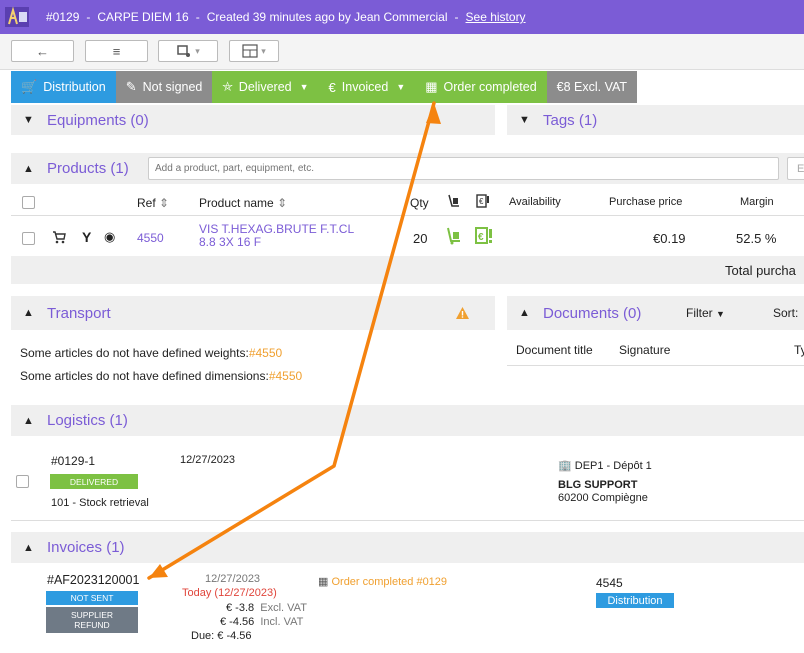  I want to click on app-logo-icon, so click(17, 17).